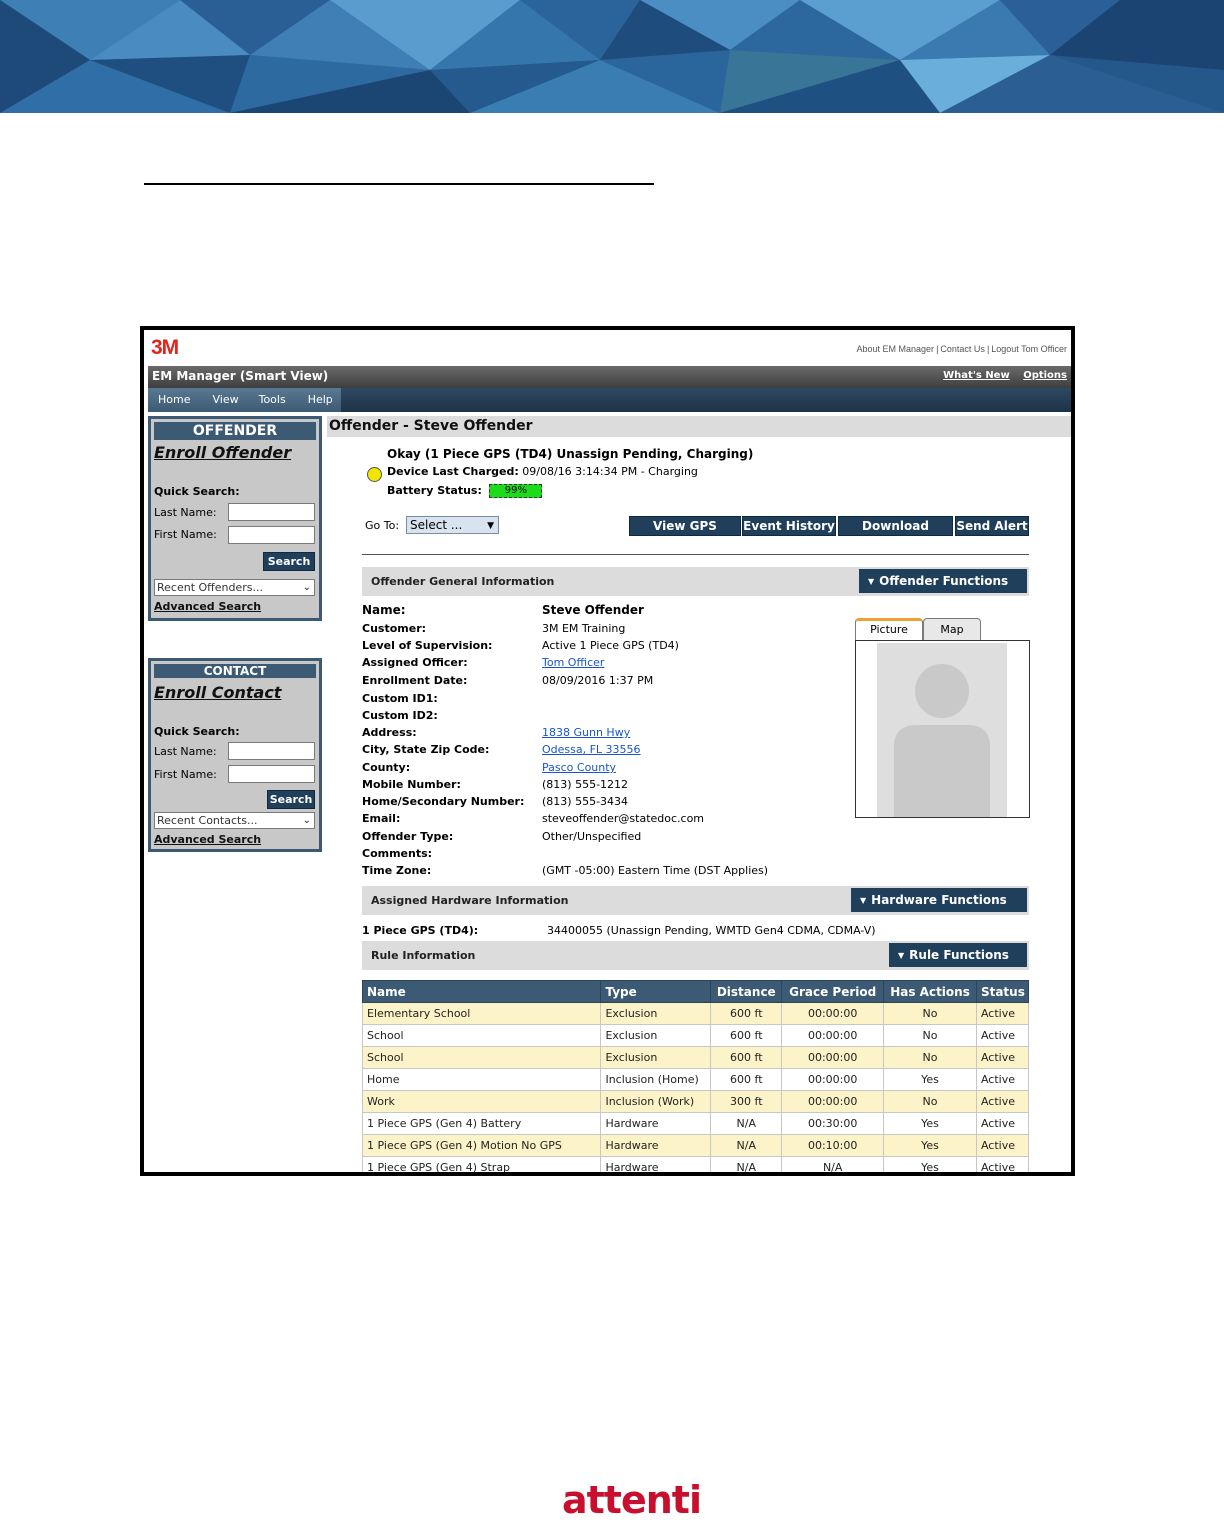  Describe the element at coordinates (420, 930) in the screenshot. I see `hardware-label: 1 Piece GPS (TD4):` at that location.